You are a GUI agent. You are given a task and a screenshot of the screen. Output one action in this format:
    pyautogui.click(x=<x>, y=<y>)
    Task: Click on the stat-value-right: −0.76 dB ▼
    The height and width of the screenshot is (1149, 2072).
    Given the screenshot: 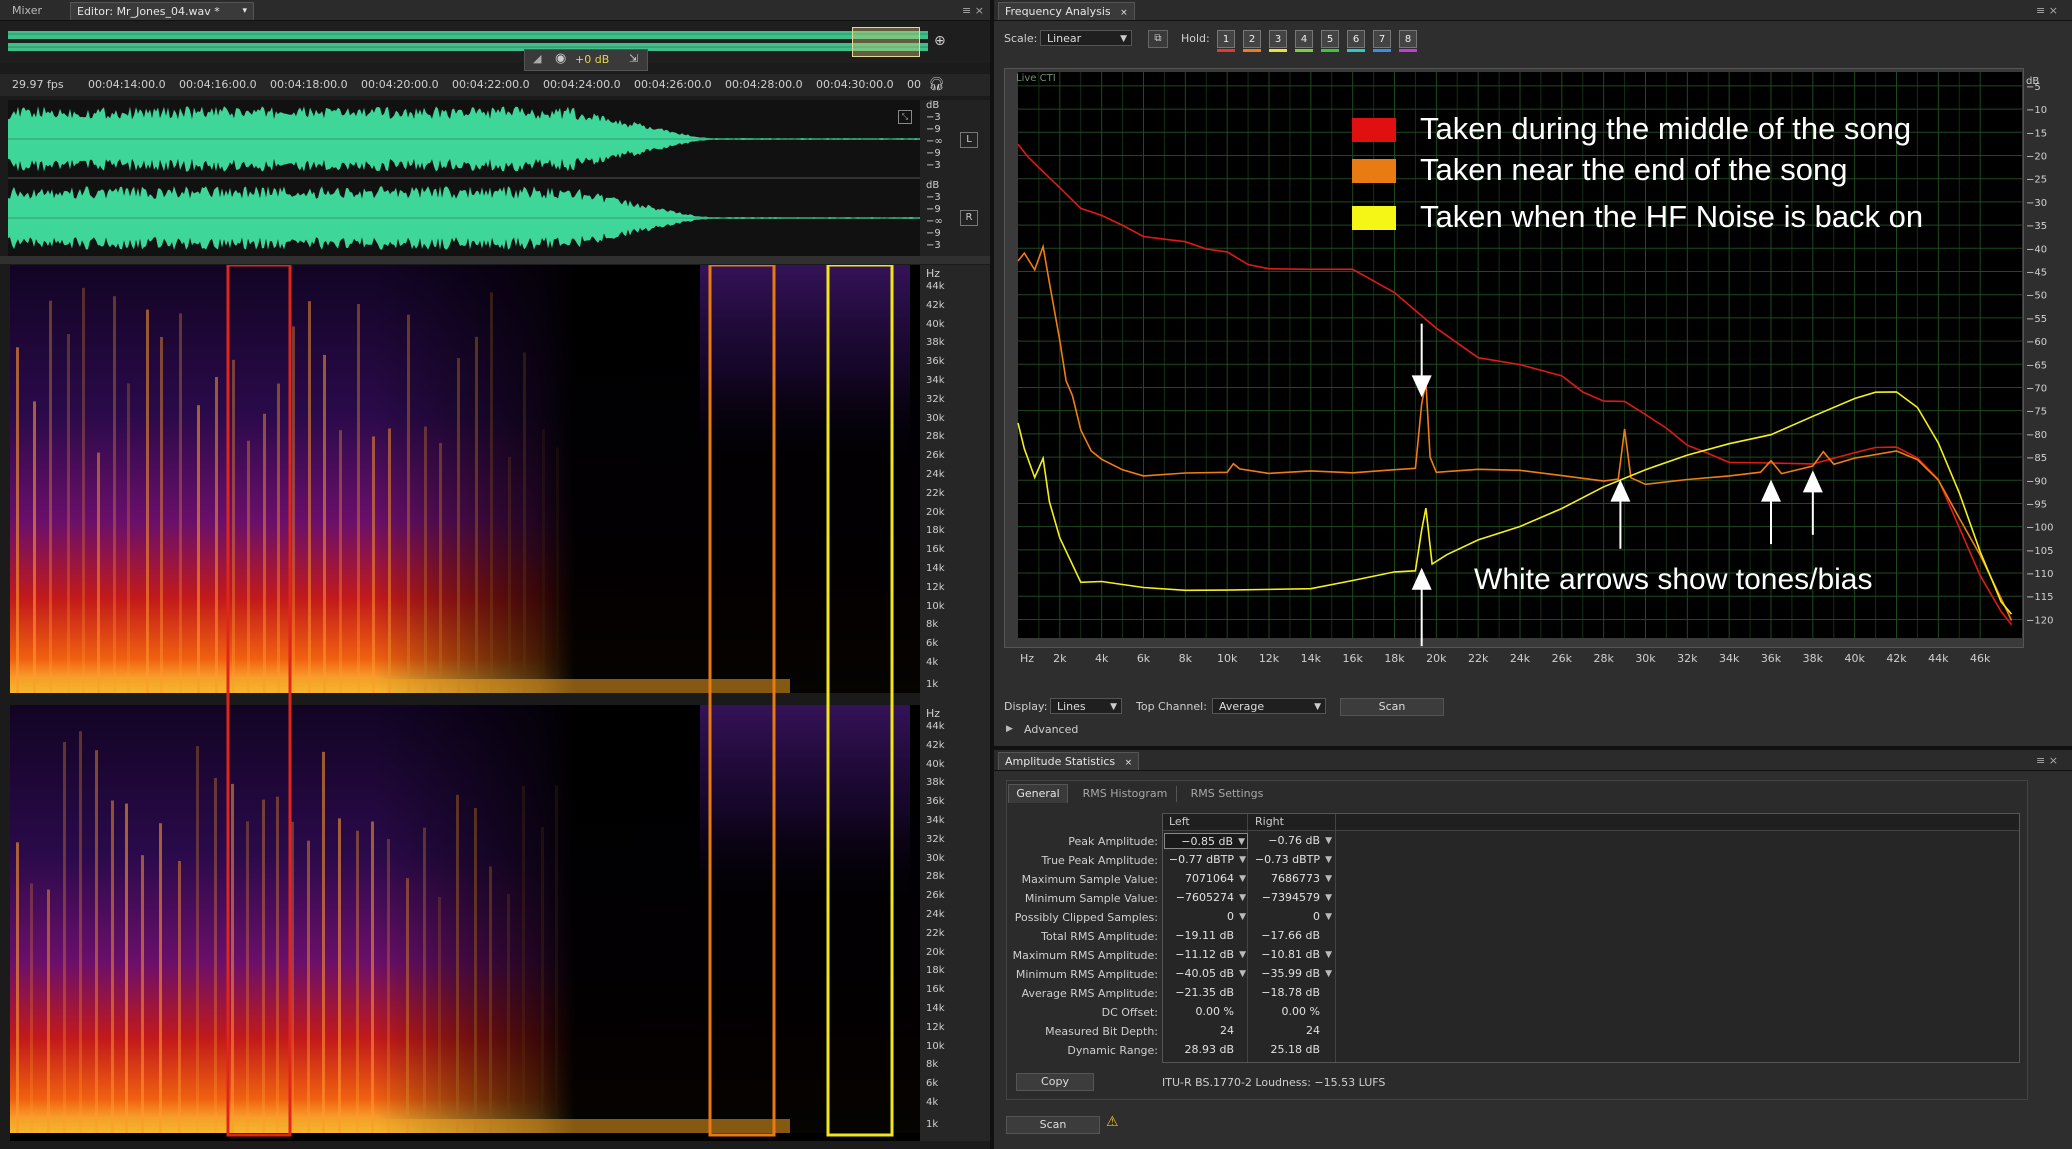 What is the action you would take?
    pyautogui.click(x=1292, y=841)
    